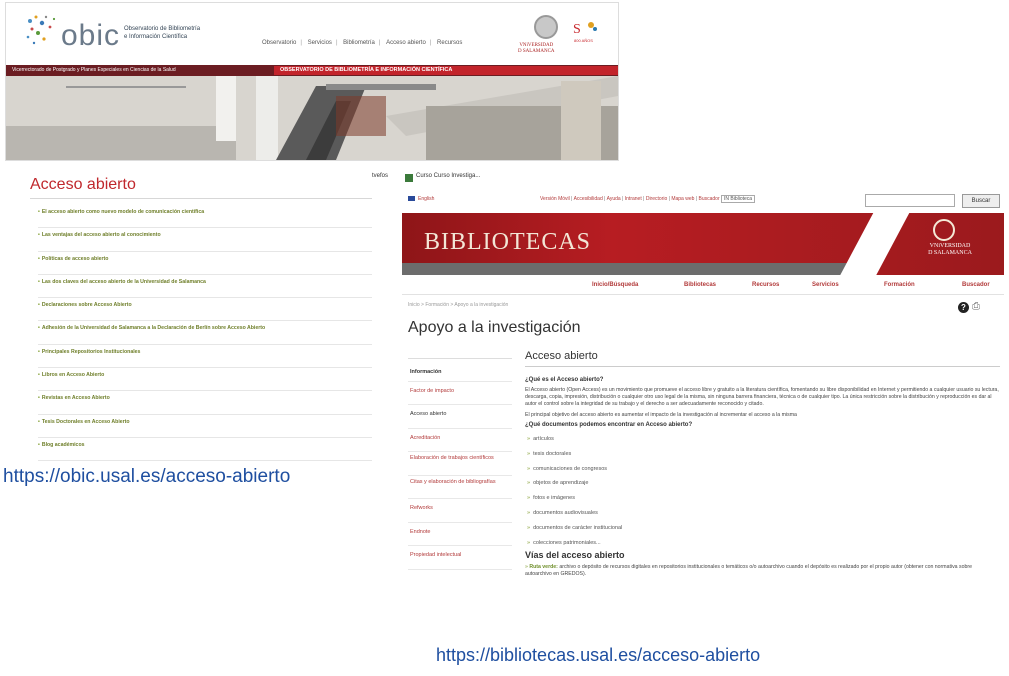 Image resolution: width=1009 pixels, height=676 pixels. What do you see at coordinates (656, 199) in the screenshot?
I see `top-link-directorio: Directorio` at bounding box center [656, 199].